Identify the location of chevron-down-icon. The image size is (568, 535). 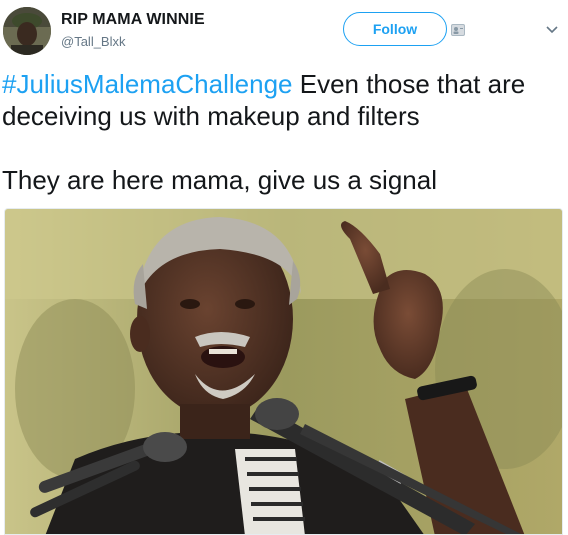
(552, 30).